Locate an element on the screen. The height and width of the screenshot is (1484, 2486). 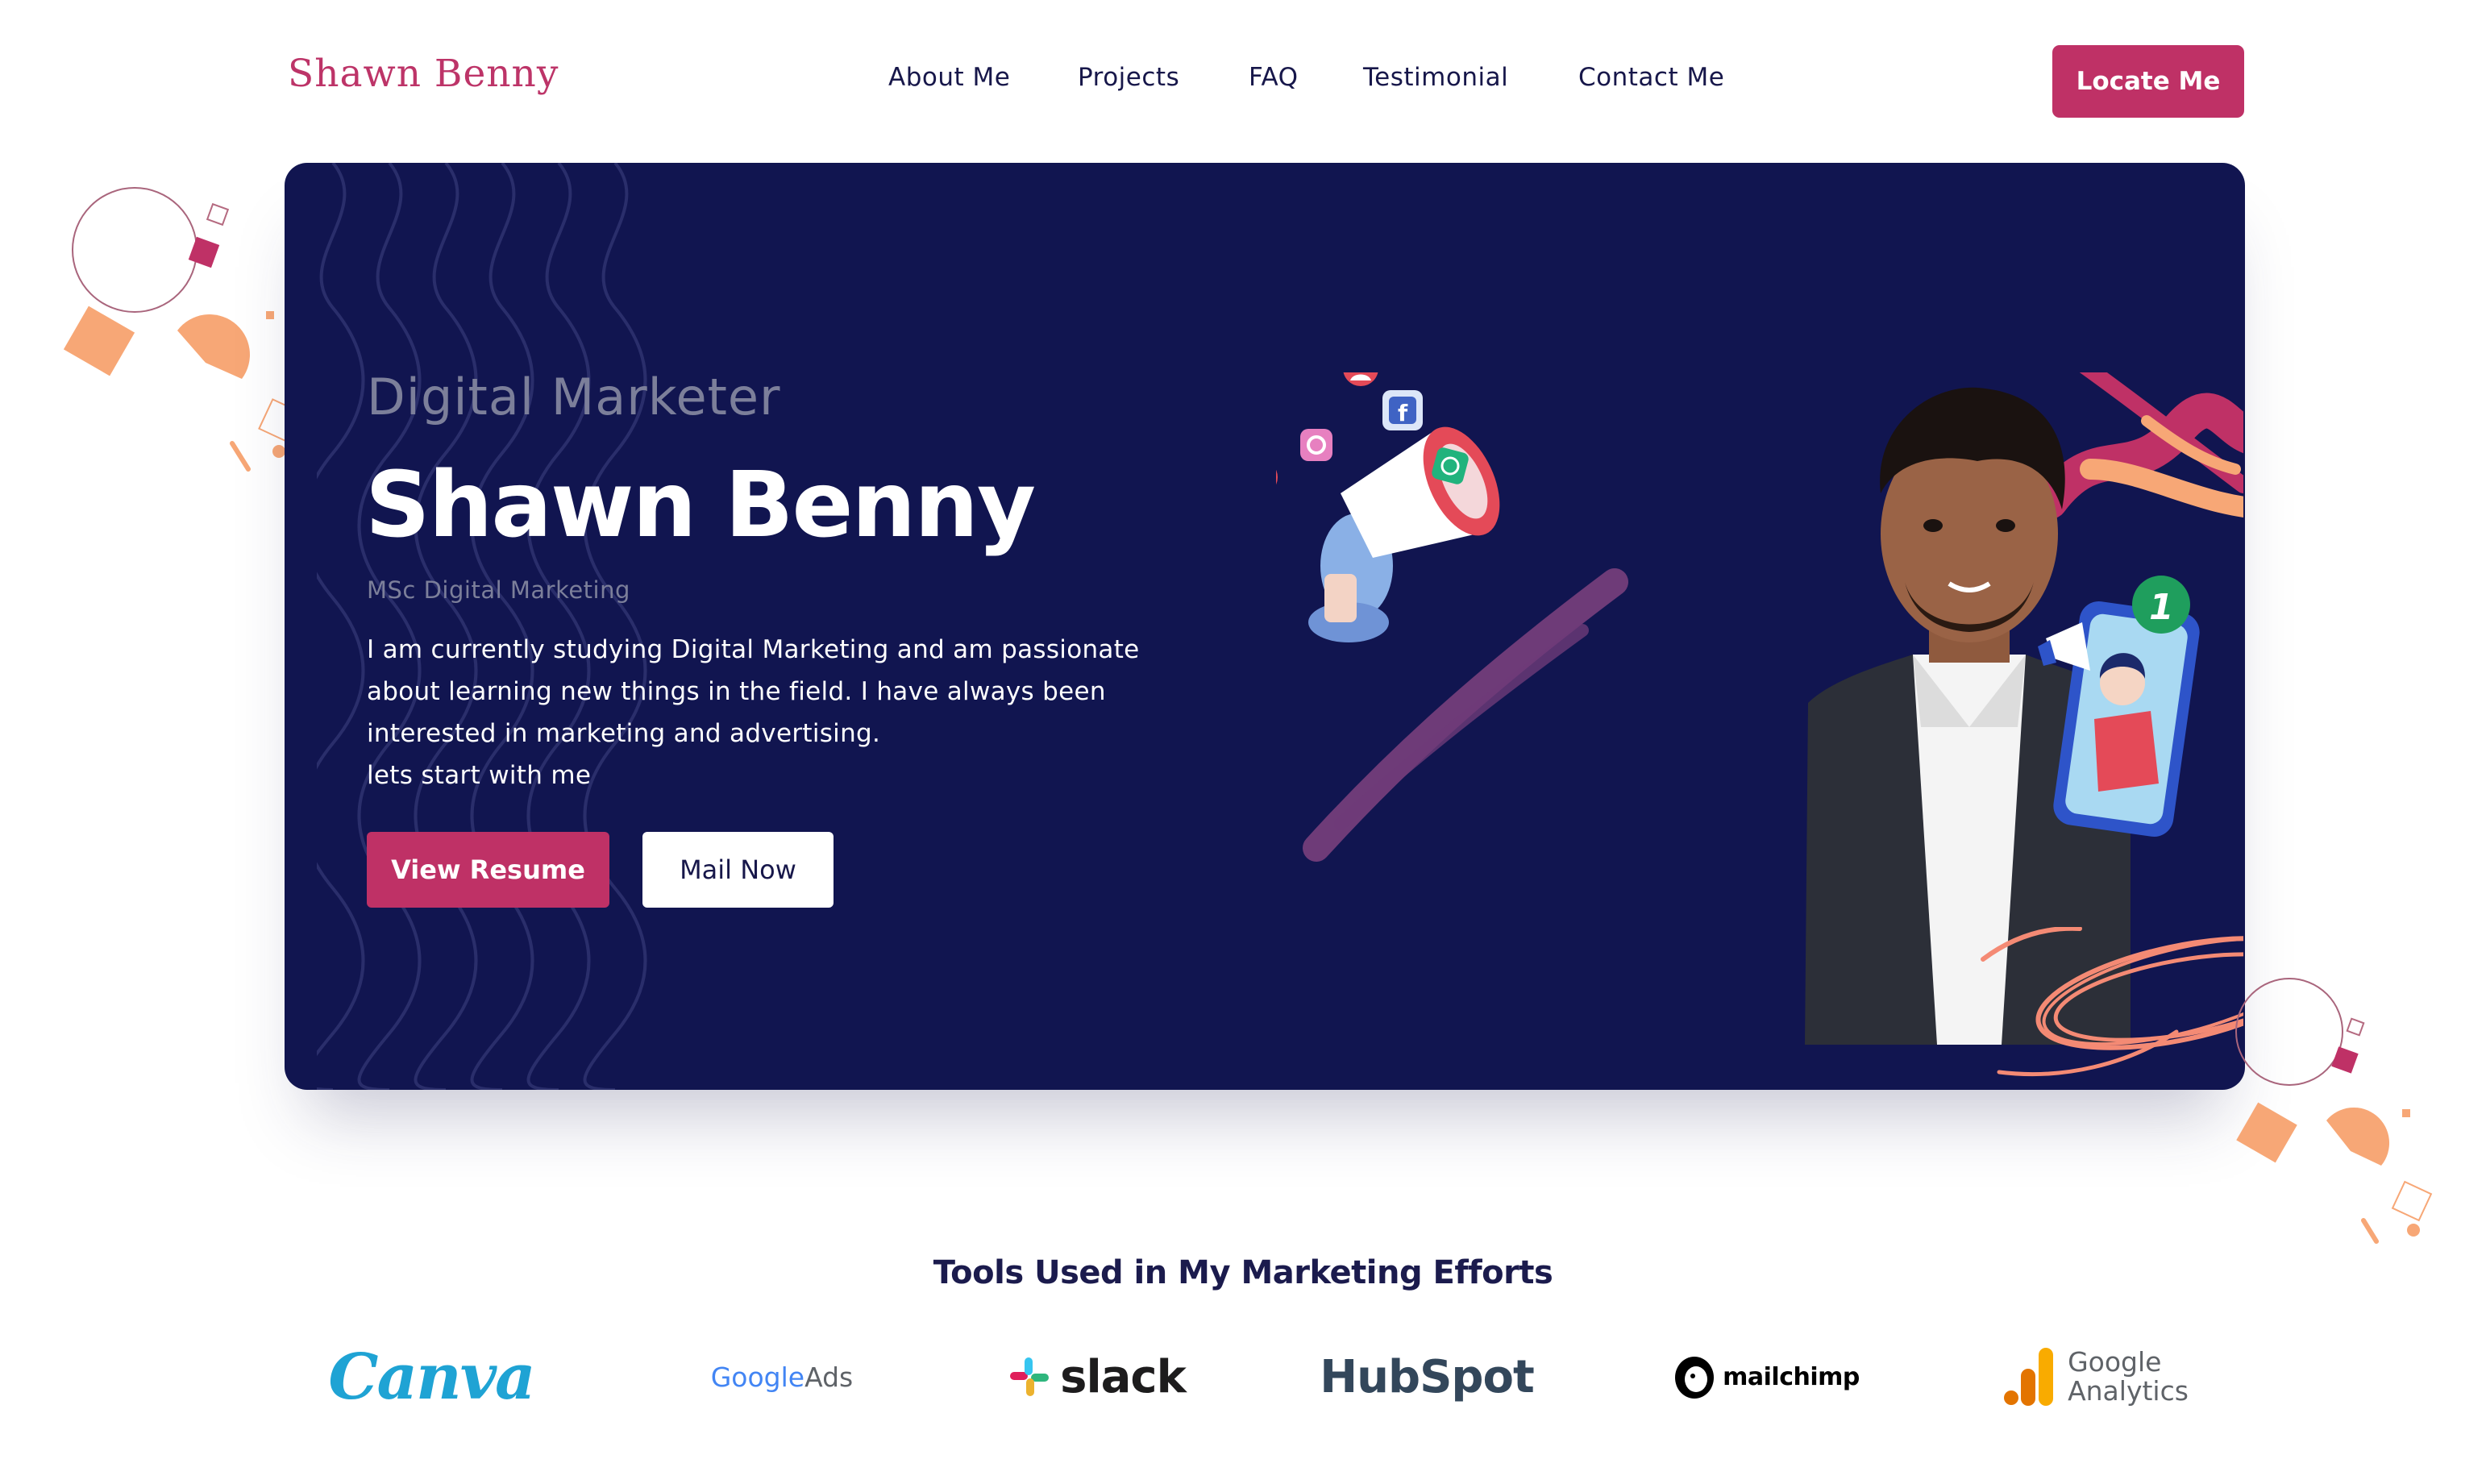
google-ads-logo-google: Google is located at coordinates (757, 1377).